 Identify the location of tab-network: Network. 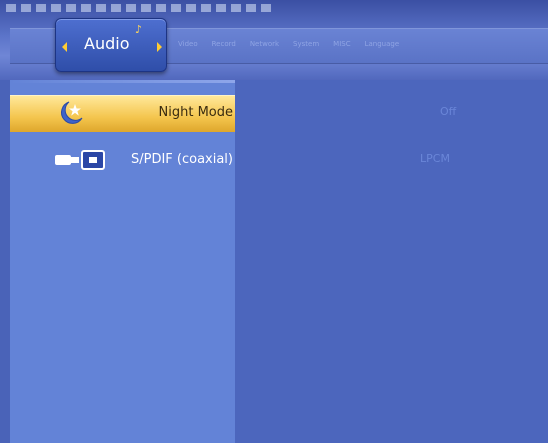
(264, 47).